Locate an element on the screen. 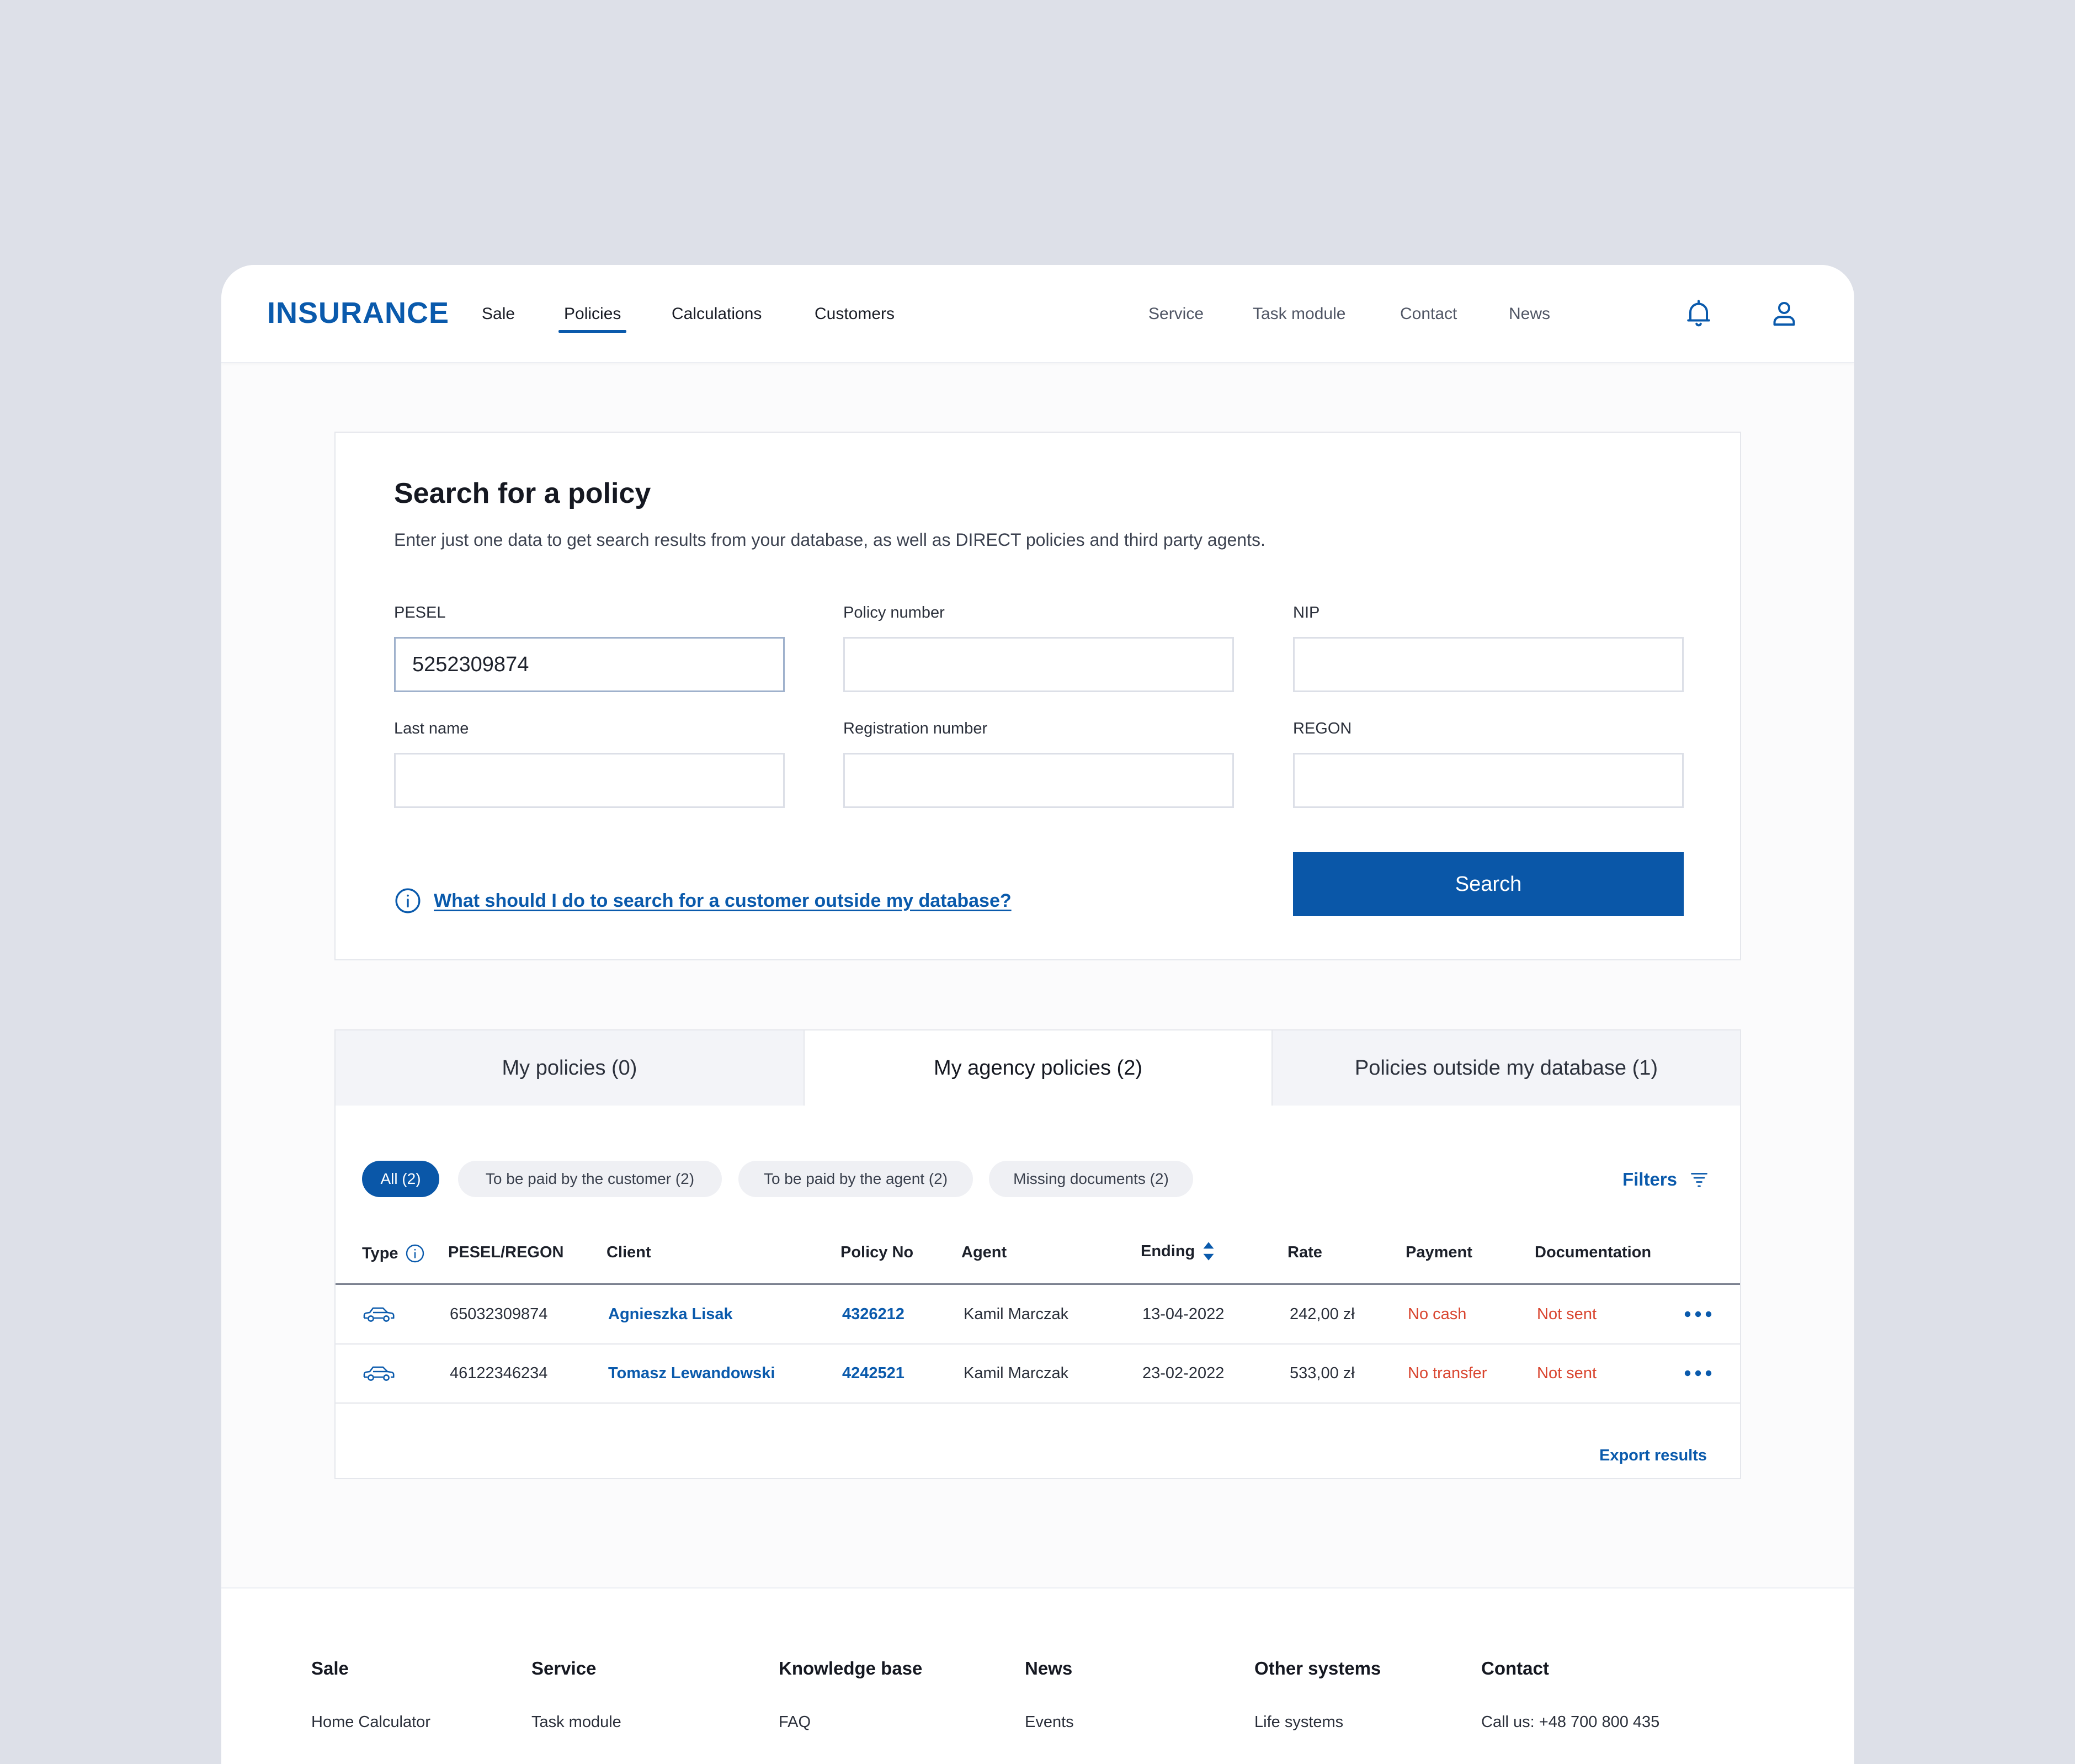 The image size is (2075, 1764). footer-heading: News is located at coordinates (1049, 1668).